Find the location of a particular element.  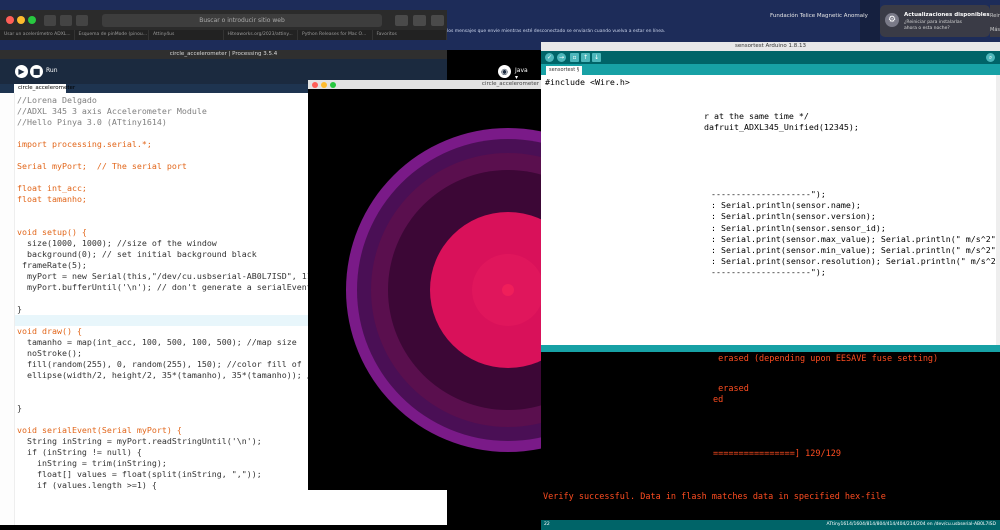

code-line: void setup() { is located at coordinates (52, 232).